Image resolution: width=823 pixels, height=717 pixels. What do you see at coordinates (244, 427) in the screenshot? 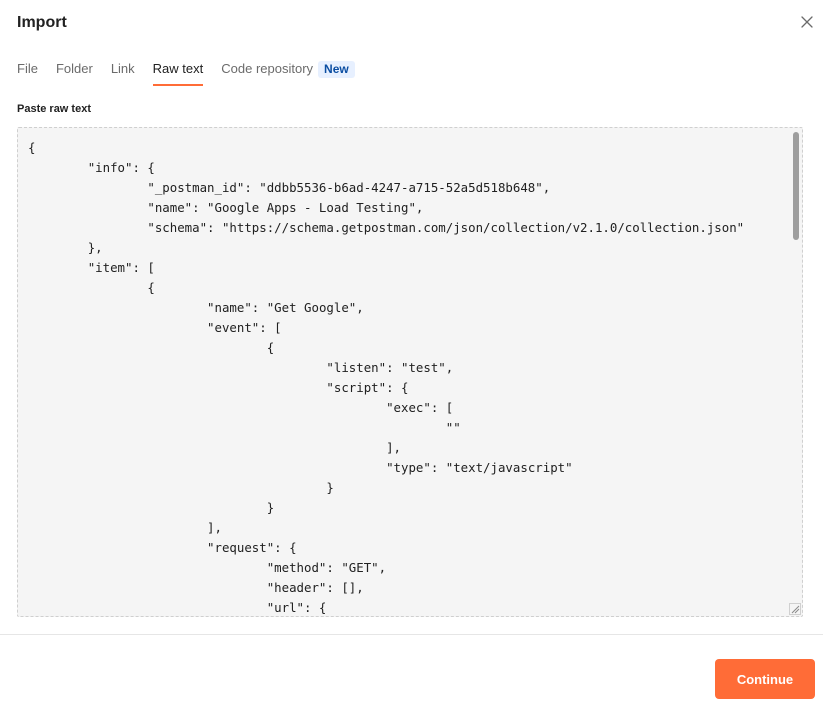
I see `code-line: ""` at bounding box center [244, 427].